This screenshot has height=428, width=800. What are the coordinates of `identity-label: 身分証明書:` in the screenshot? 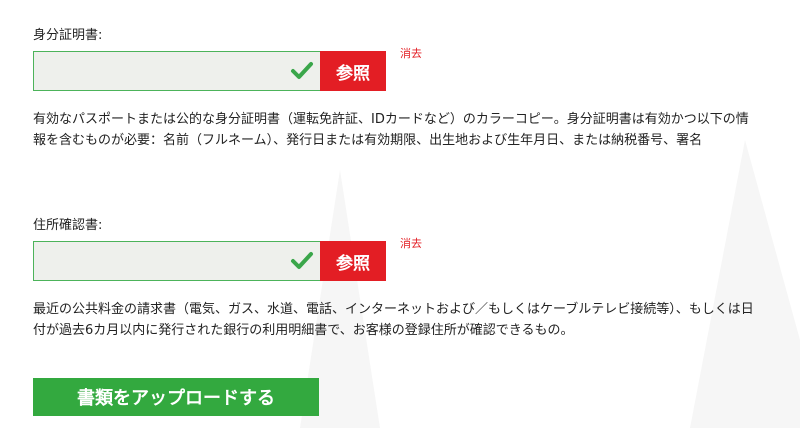 It's located at (68, 35).